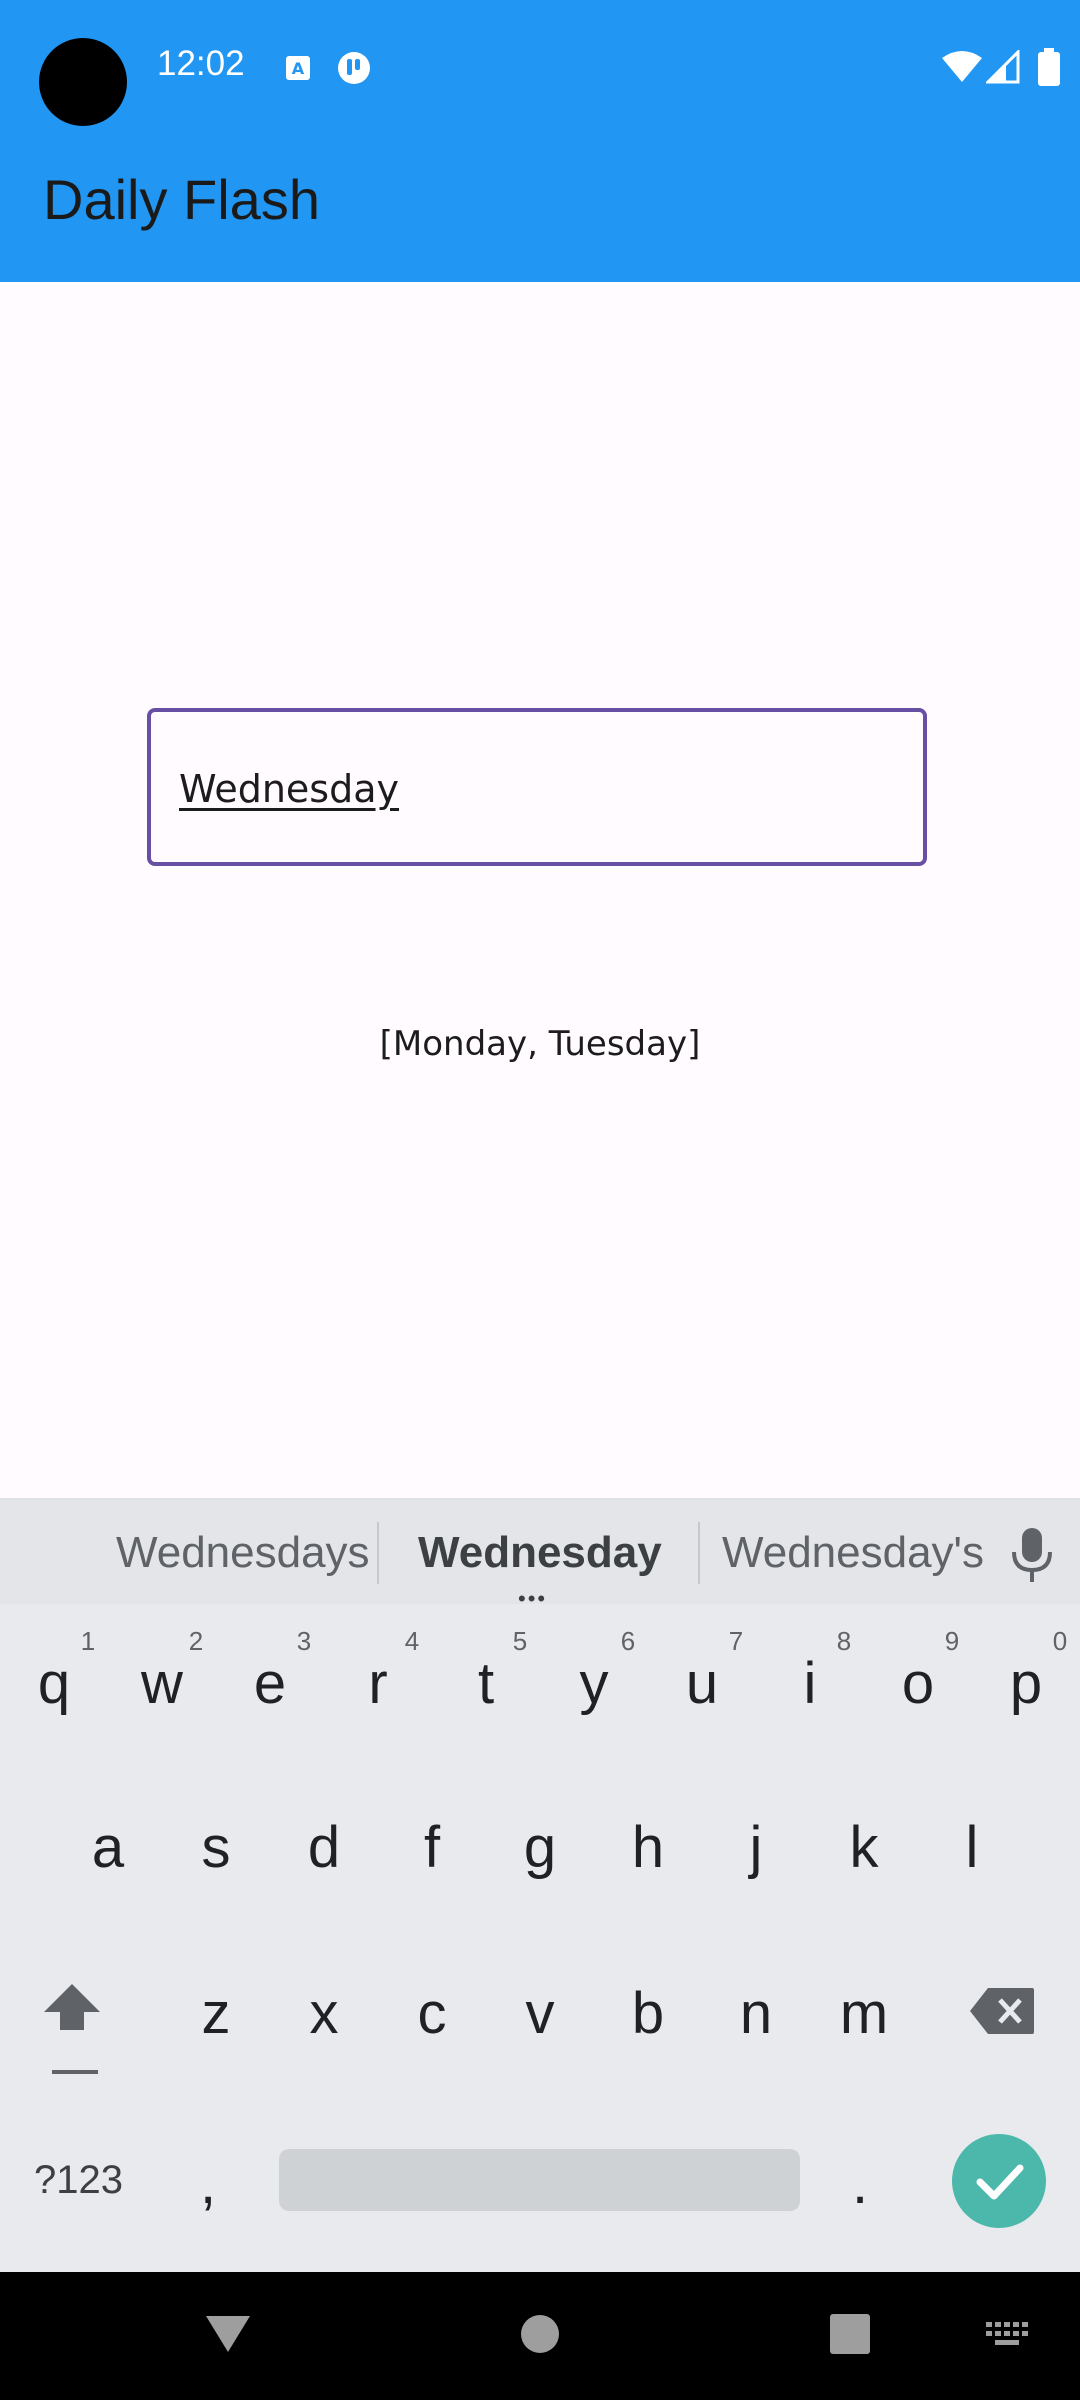 This screenshot has width=1080, height=2400. I want to click on keyboard-switch-icon, so click(1008, 2336).